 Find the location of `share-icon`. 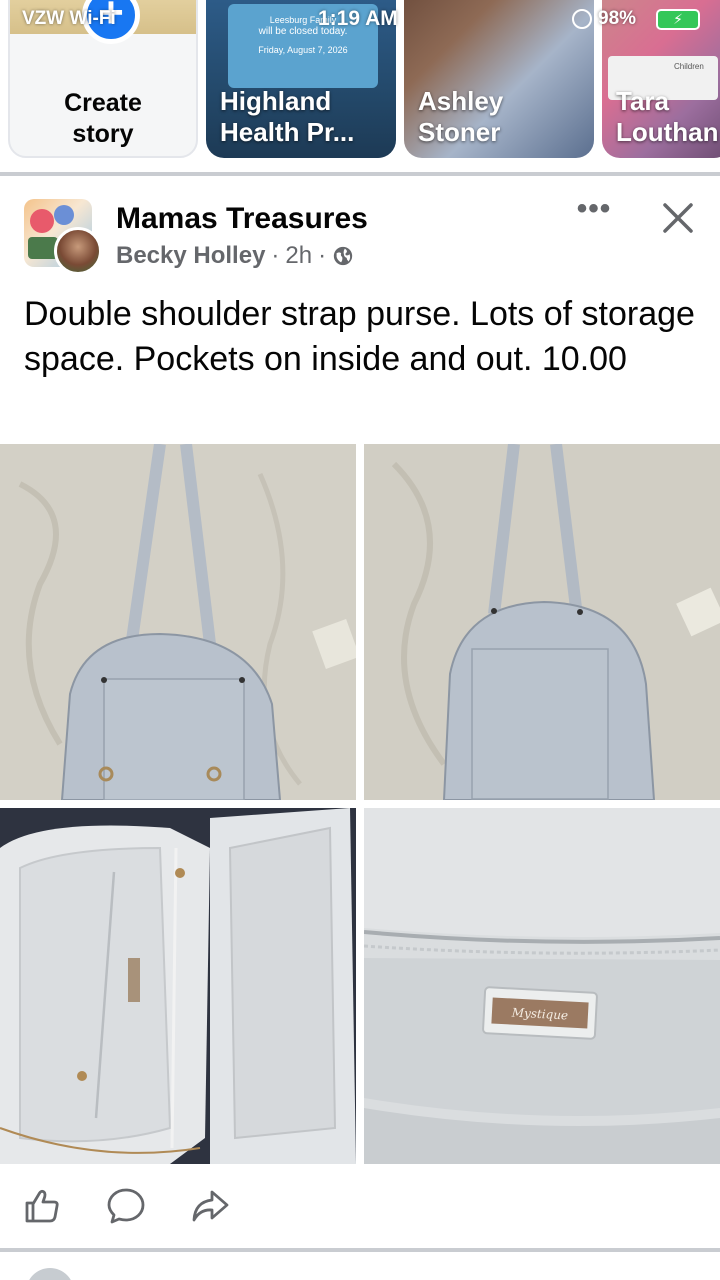

share-icon is located at coordinates (210, 1206).